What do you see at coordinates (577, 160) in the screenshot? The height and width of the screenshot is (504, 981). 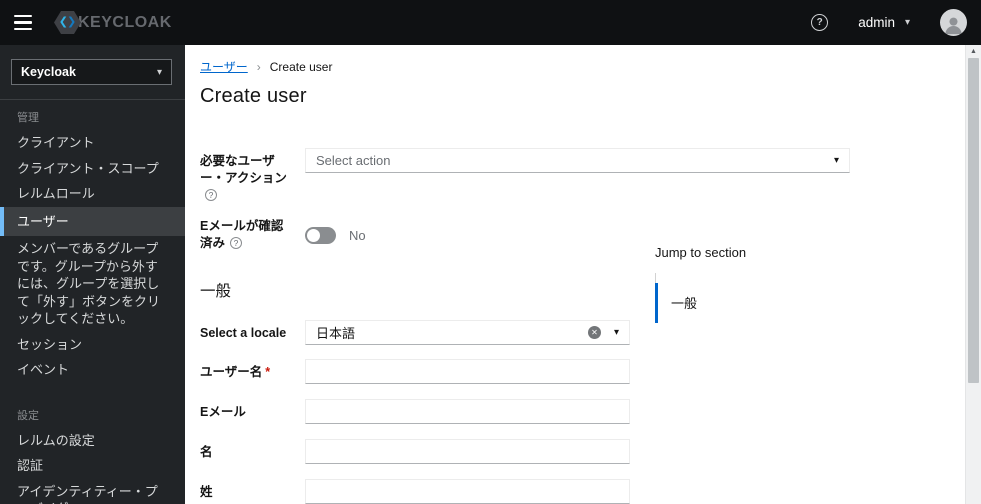 I see `required-user-actions-select: Select action` at bounding box center [577, 160].